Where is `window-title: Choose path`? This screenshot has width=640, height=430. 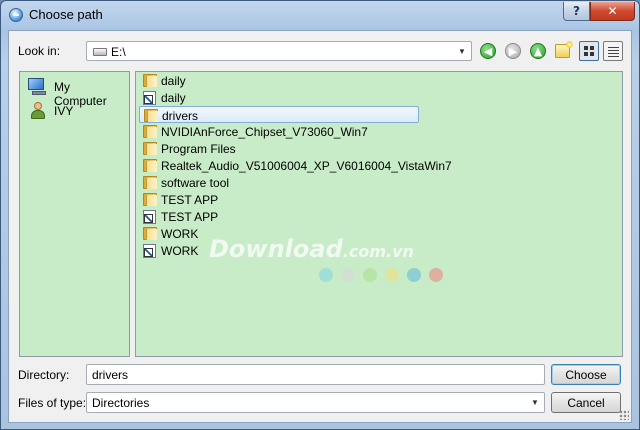
window-title: Choose path is located at coordinates (66, 14).